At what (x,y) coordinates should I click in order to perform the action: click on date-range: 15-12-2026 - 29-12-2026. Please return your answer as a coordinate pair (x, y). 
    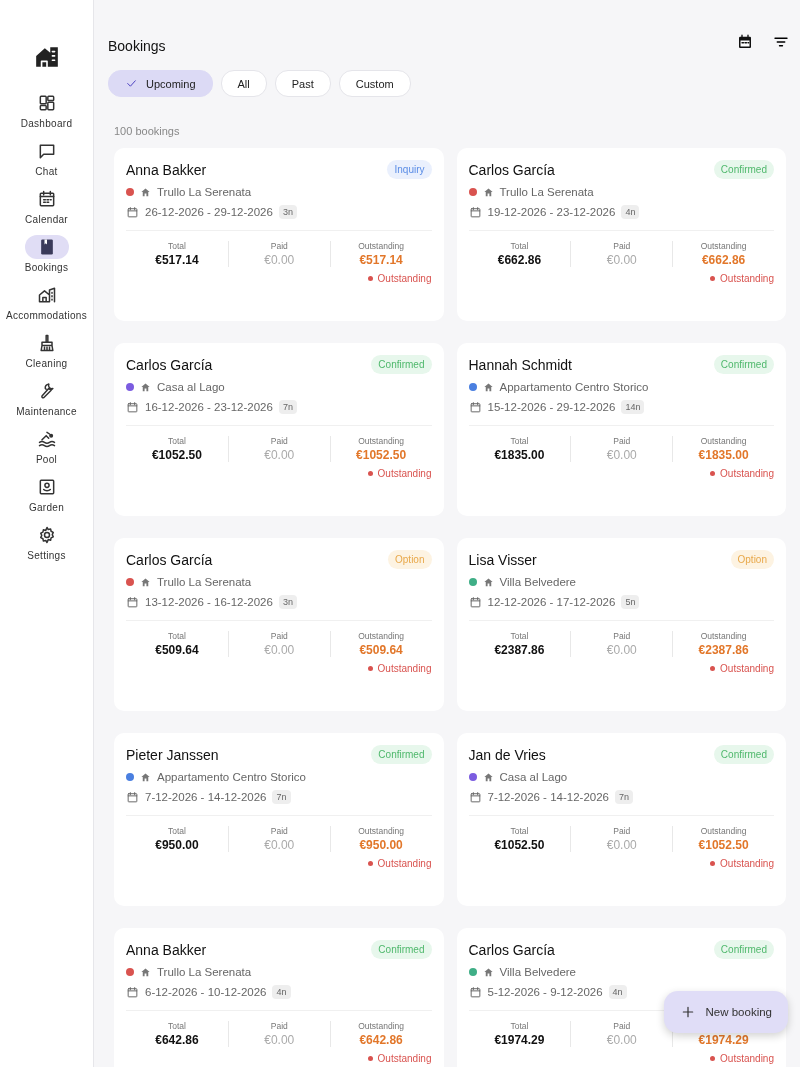
    Looking at the image, I should click on (551, 407).